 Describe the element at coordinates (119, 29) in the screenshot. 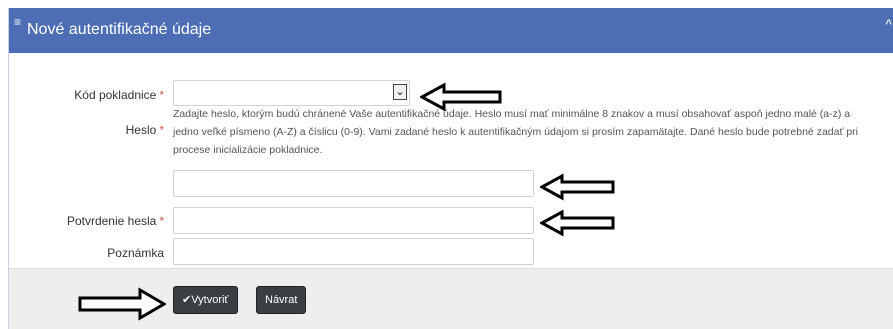

I see `panel-title: Nové autentifikačné údaje` at that location.